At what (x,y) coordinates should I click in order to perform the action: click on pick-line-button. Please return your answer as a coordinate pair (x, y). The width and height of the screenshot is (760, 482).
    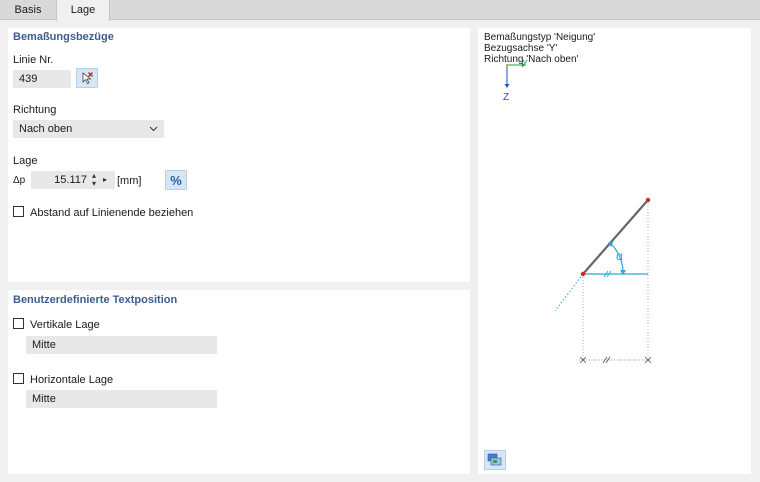
    Looking at the image, I should click on (87, 78).